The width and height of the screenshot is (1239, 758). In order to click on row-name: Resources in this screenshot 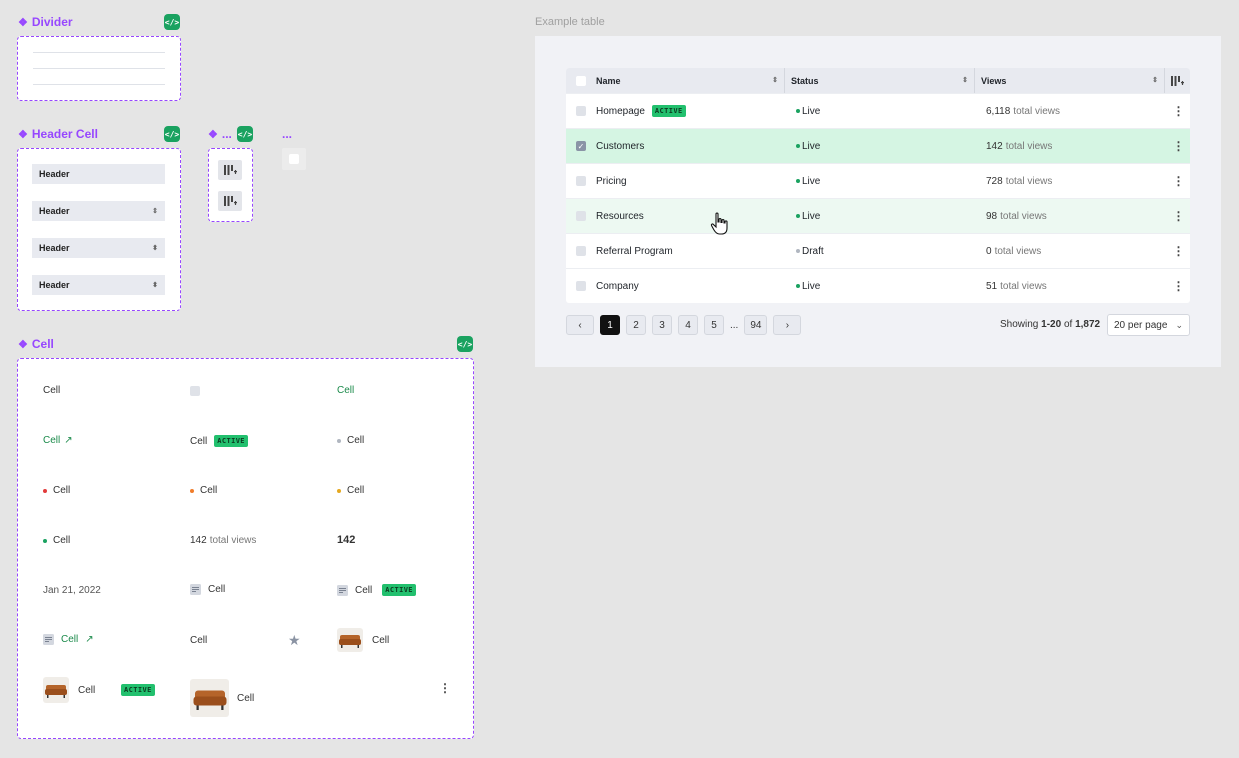, I will do `click(620, 216)`.